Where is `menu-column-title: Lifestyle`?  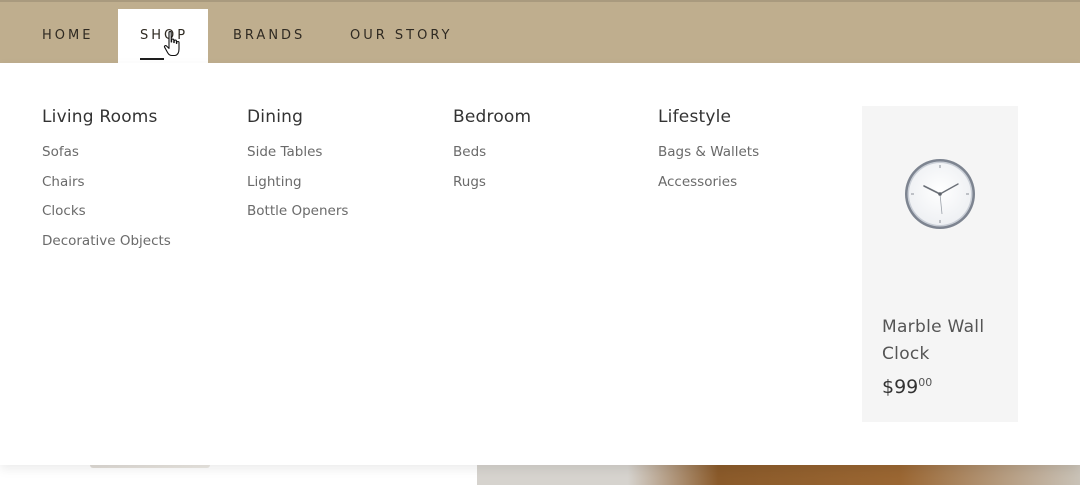 menu-column-title: Lifestyle is located at coordinates (695, 117).